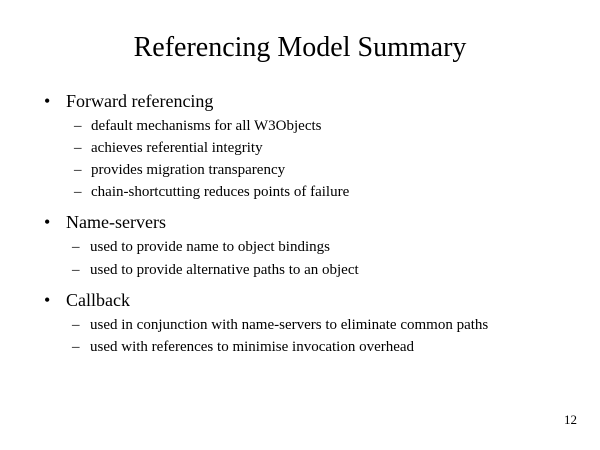 This screenshot has width=600, height=450. I want to click on bullet-heading: Callback, so click(98, 300).